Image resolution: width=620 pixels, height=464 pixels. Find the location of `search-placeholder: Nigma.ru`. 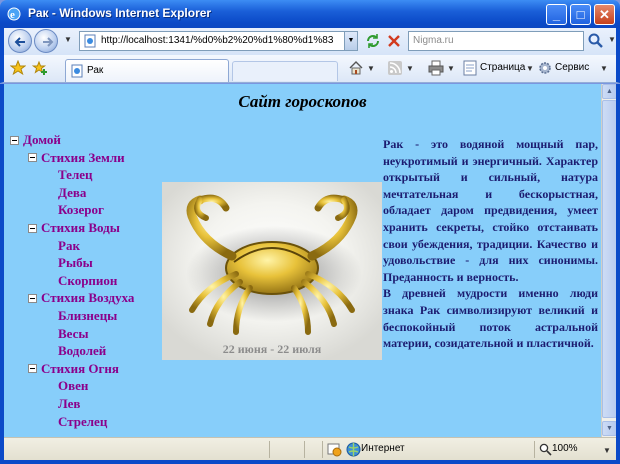

search-placeholder: Nigma.ru is located at coordinates (433, 40).